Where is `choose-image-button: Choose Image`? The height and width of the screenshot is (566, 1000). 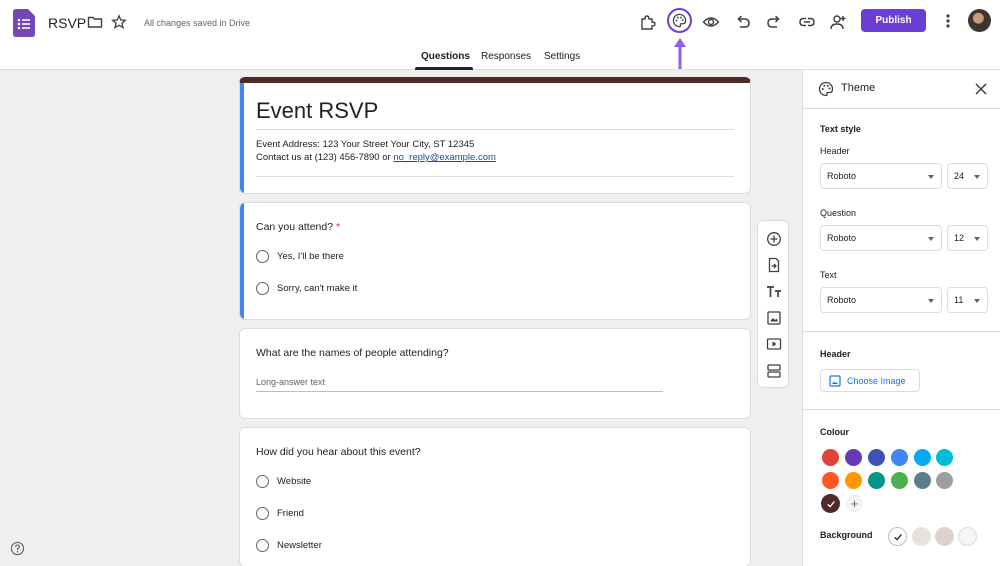
choose-image-button: Choose Image is located at coordinates (870, 380).